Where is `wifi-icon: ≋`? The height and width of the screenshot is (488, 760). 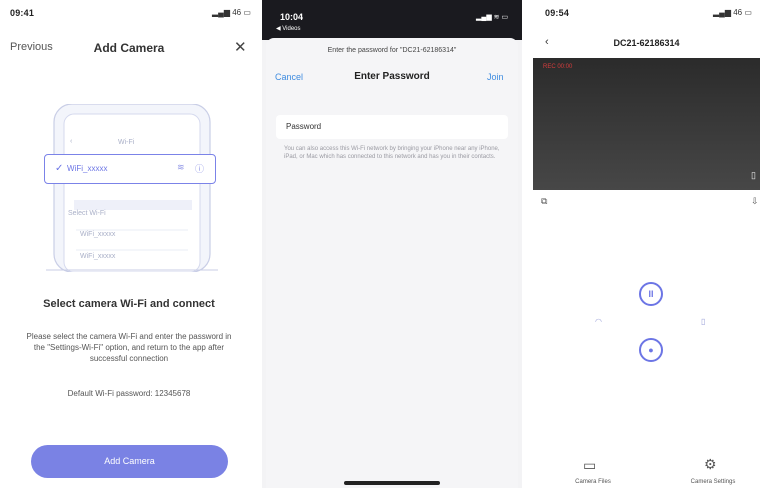
wifi-icon: ≋ is located at coordinates (181, 167).